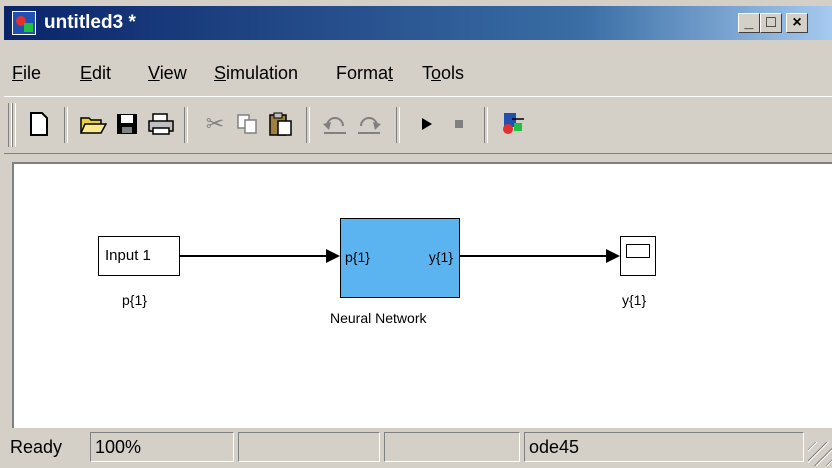  I want to click on solver-pane: ode45, so click(664, 447).